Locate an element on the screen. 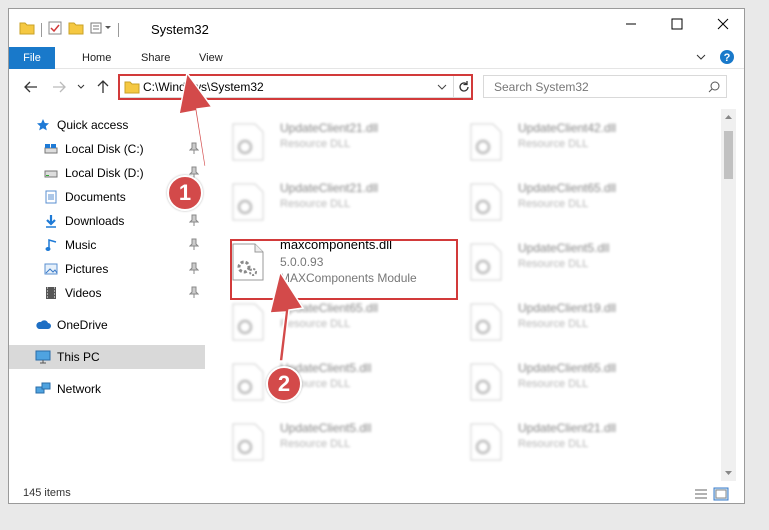  up-arrow-icon is located at coordinates (103, 86).